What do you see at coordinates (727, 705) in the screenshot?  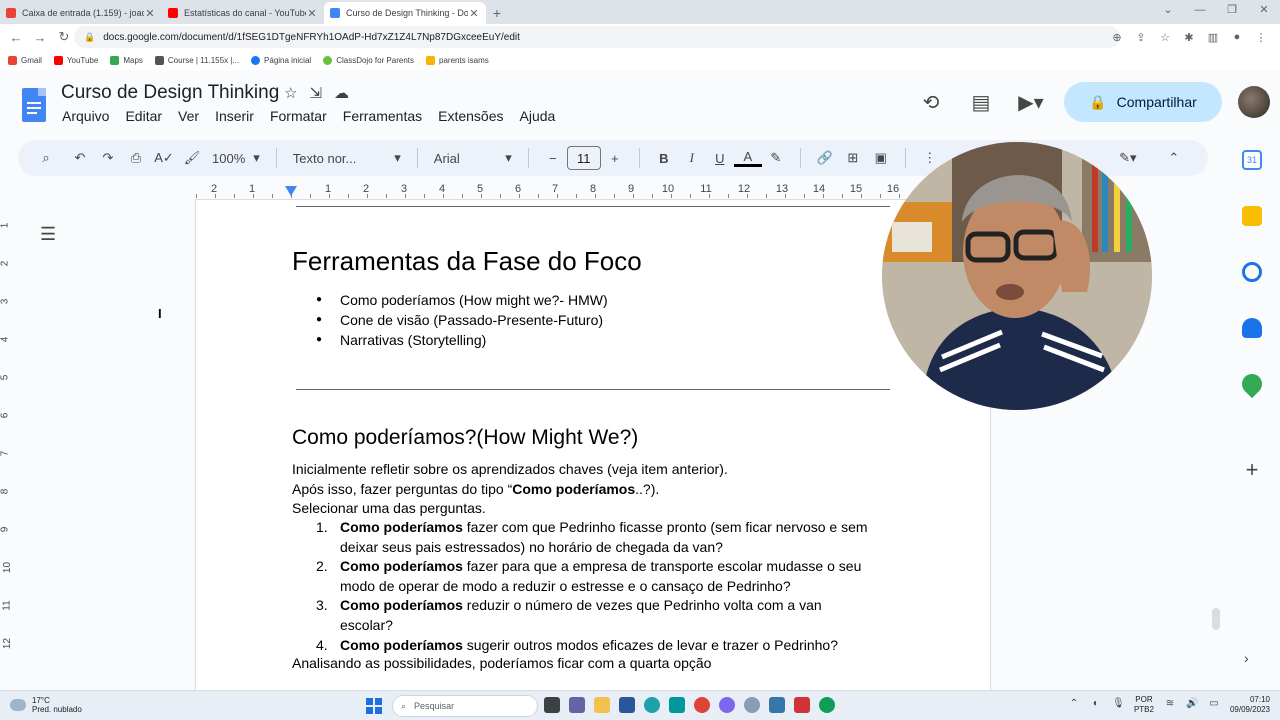 I see `settings-icon` at bounding box center [727, 705].